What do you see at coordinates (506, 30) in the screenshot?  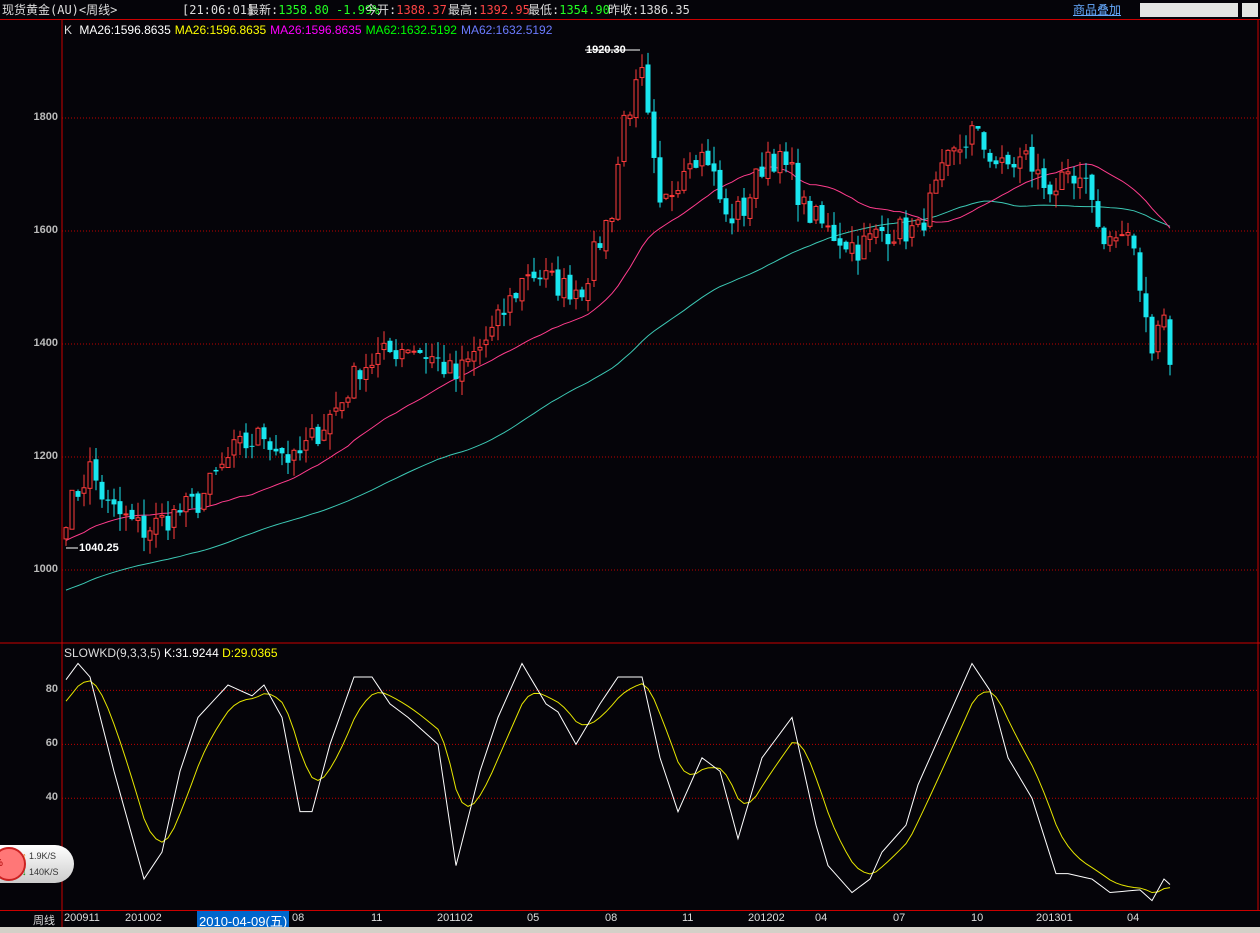 I see `legend-ma62-blue: MA62:1632.5192` at bounding box center [506, 30].